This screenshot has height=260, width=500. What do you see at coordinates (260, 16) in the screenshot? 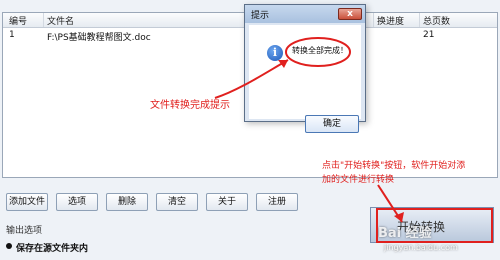
I see `dialog-title: 提示` at bounding box center [260, 16].